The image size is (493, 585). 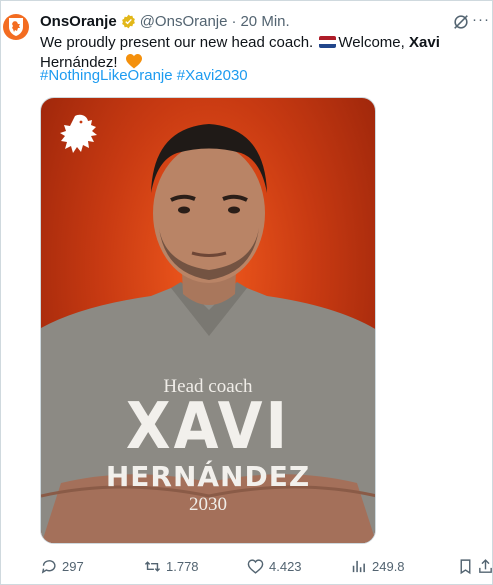 I want to click on share-button, so click(x=485, y=566).